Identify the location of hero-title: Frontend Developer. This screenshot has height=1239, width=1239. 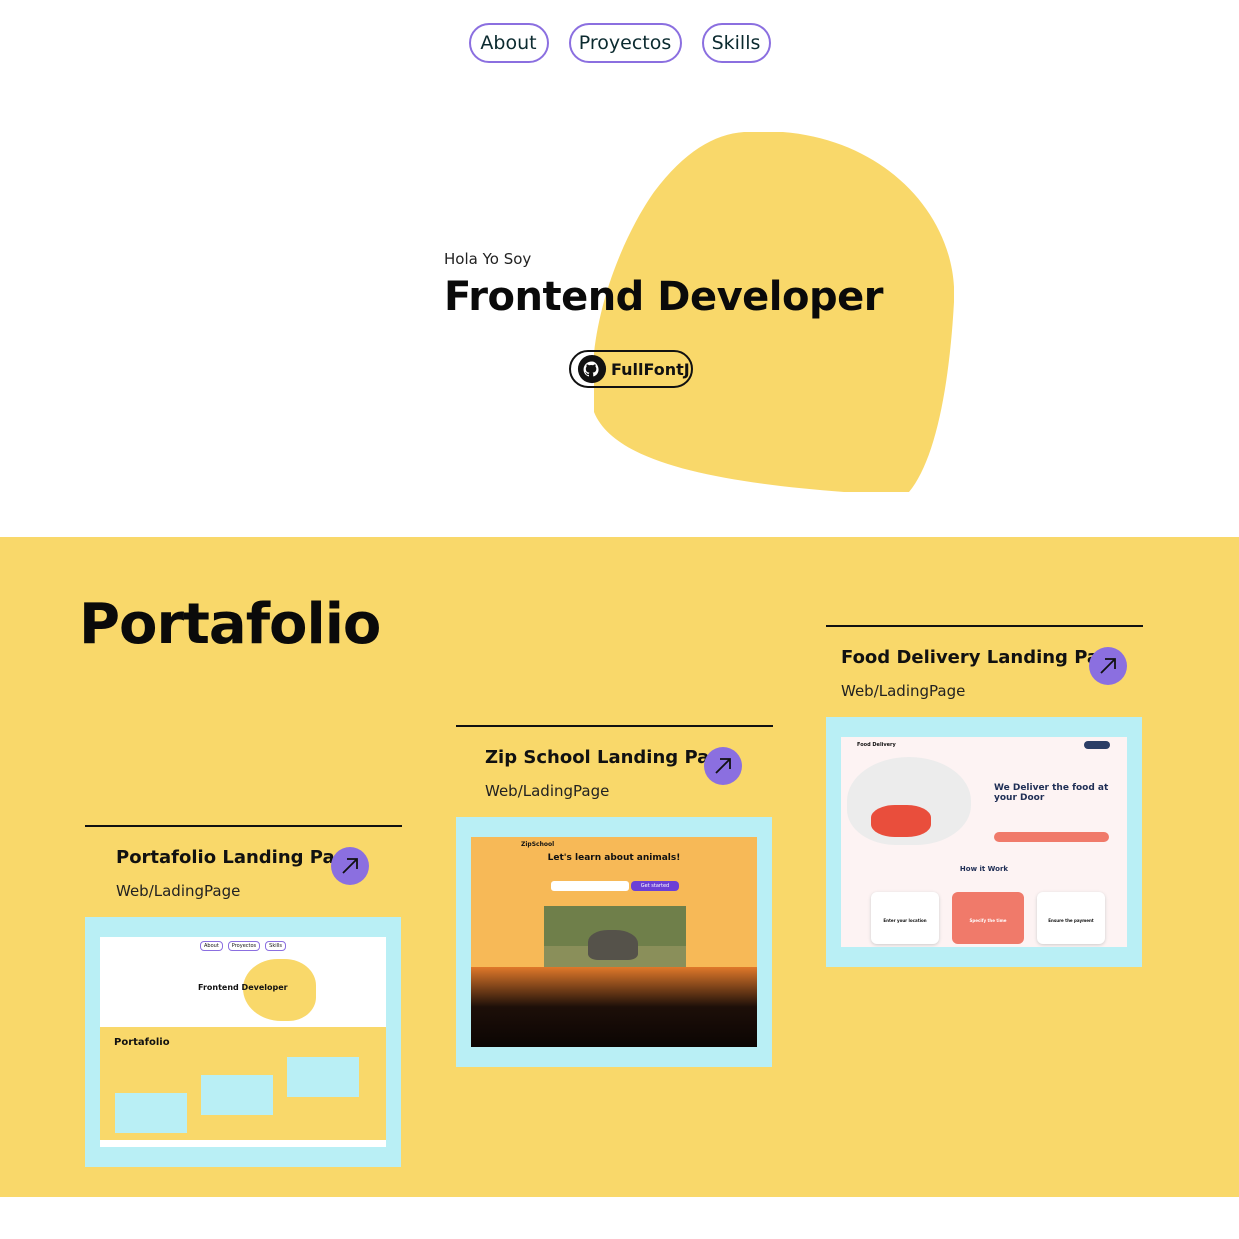
(663, 297).